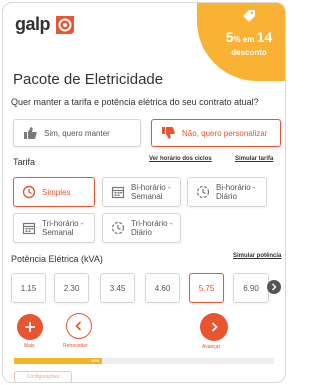  Describe the element at coordinates (162, 288) in the screenshot. I see `power-option-4-60: 4.60` at that location.